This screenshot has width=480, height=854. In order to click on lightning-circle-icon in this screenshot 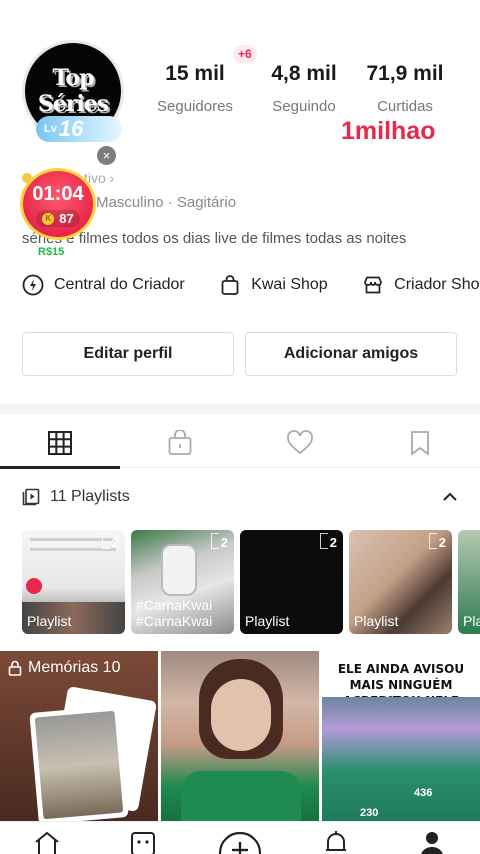, I will do `click(33, 285)`.